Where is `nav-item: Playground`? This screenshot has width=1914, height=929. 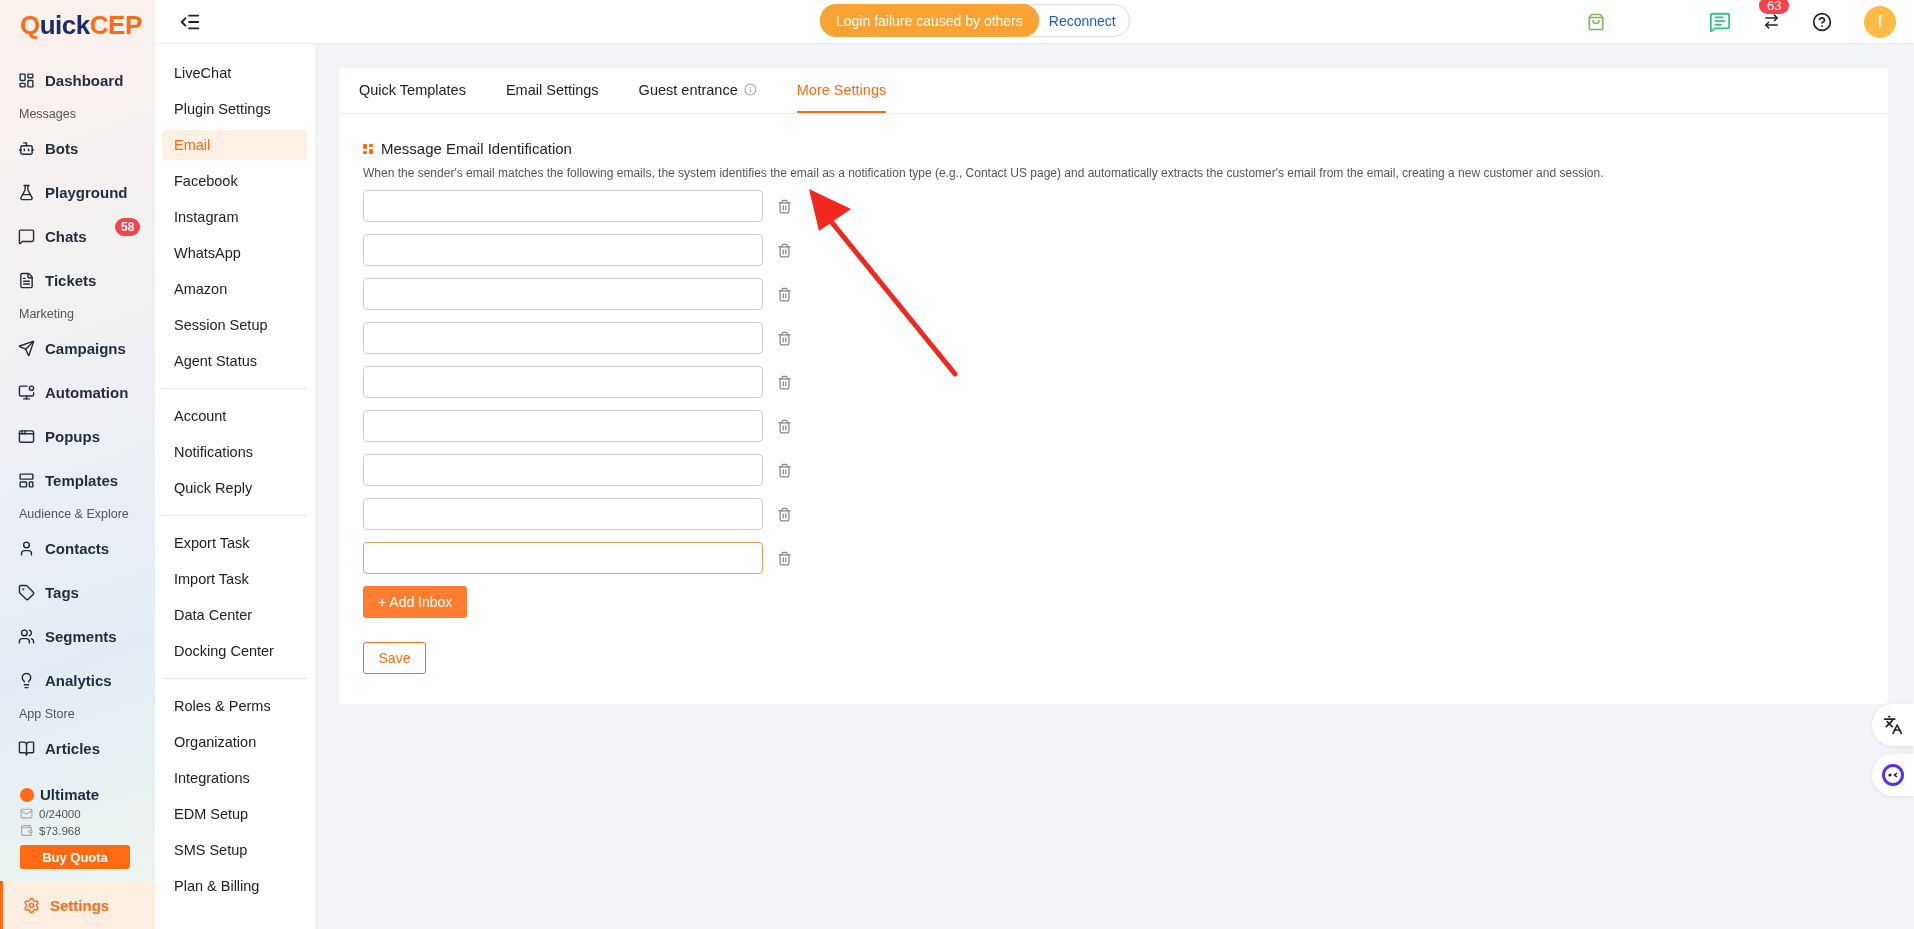 nav-item: Playground is located at coordinates (77, 192).